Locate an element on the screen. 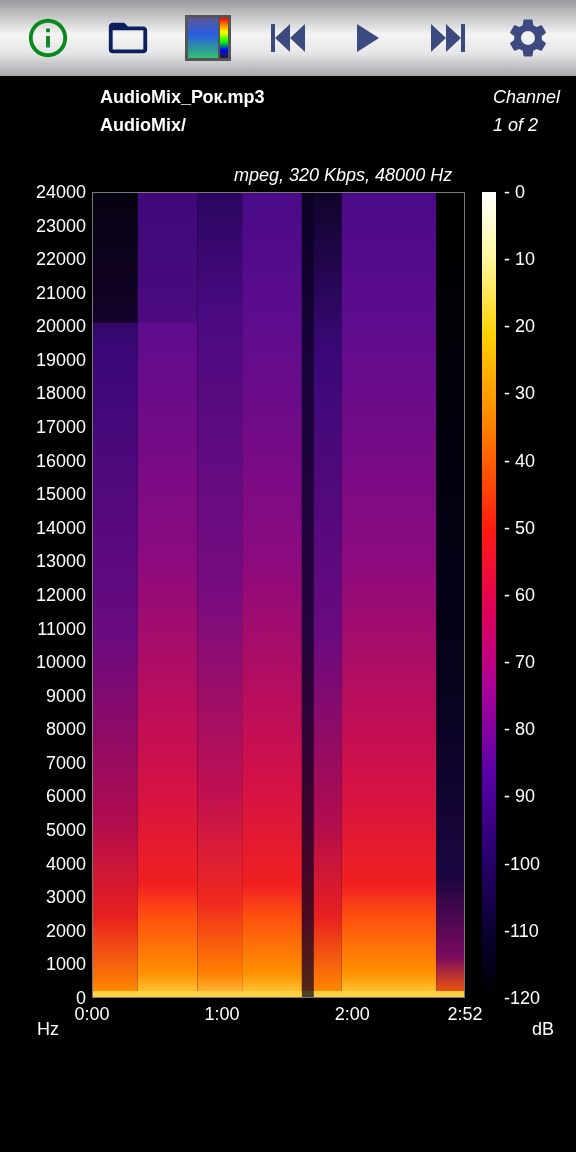 The width and height of the screenshot is (576, 1152). frequency-tick-label: 6000 is located at coordinates (65, 796).